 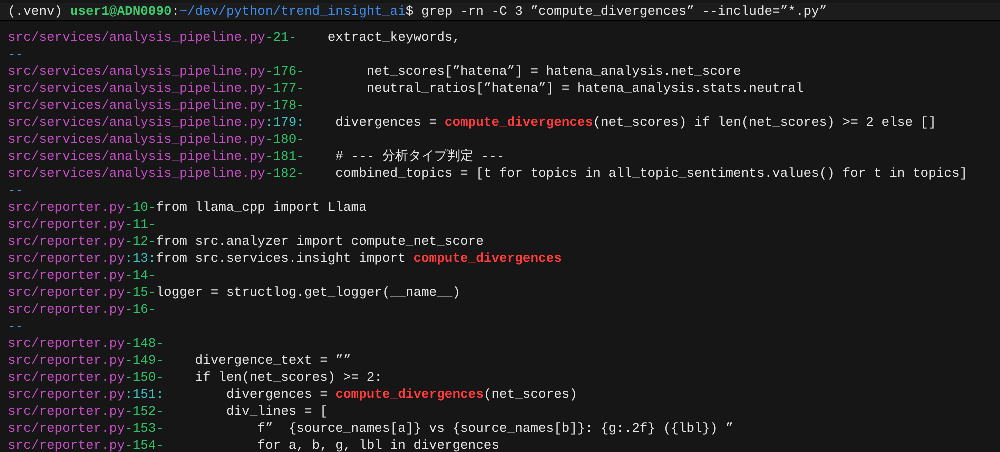 I want to click on line-number: -154-, so click(x=144, y=444).